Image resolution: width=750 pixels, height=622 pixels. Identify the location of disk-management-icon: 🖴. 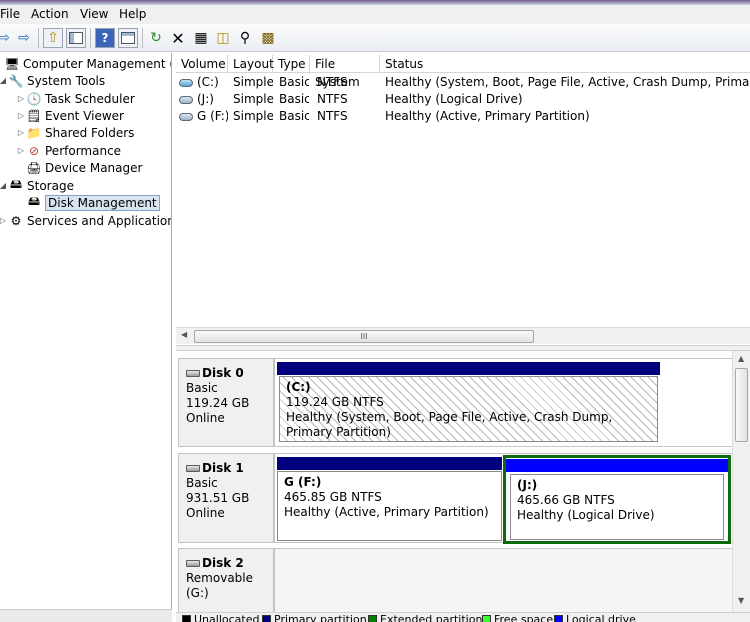
(34, 201).